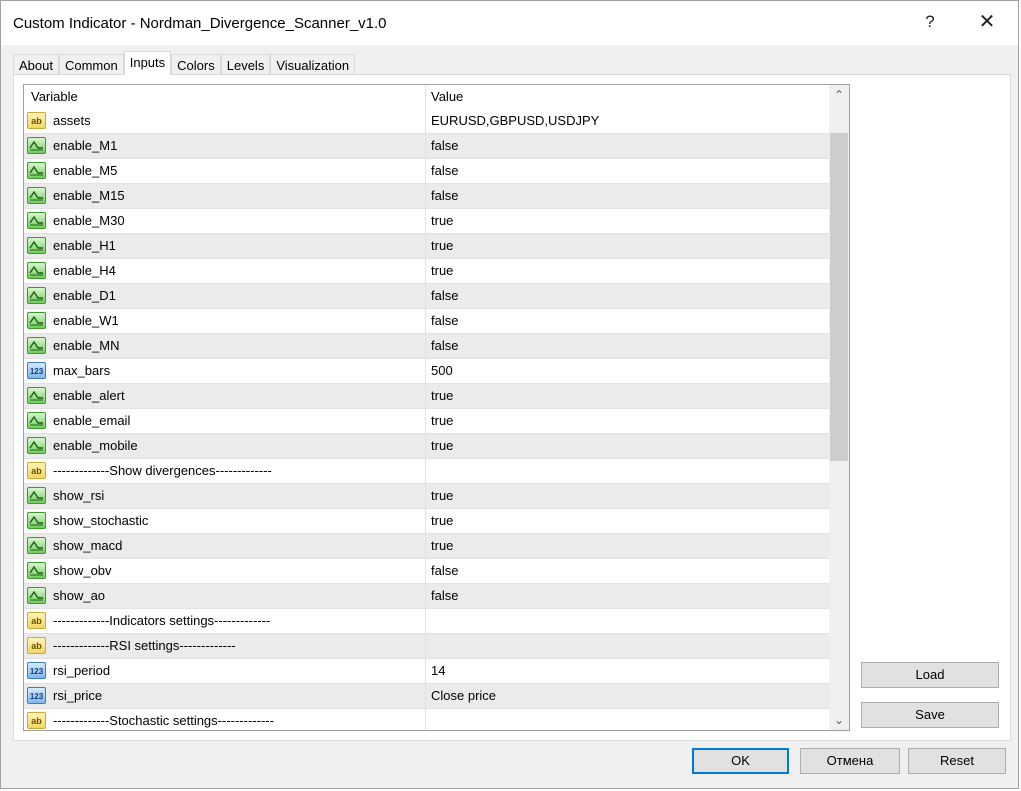 The image size is (1021, 791). Describe the element at coordinates (463, 696) in the screenshot. I see `variable-value: Close price` at that location.